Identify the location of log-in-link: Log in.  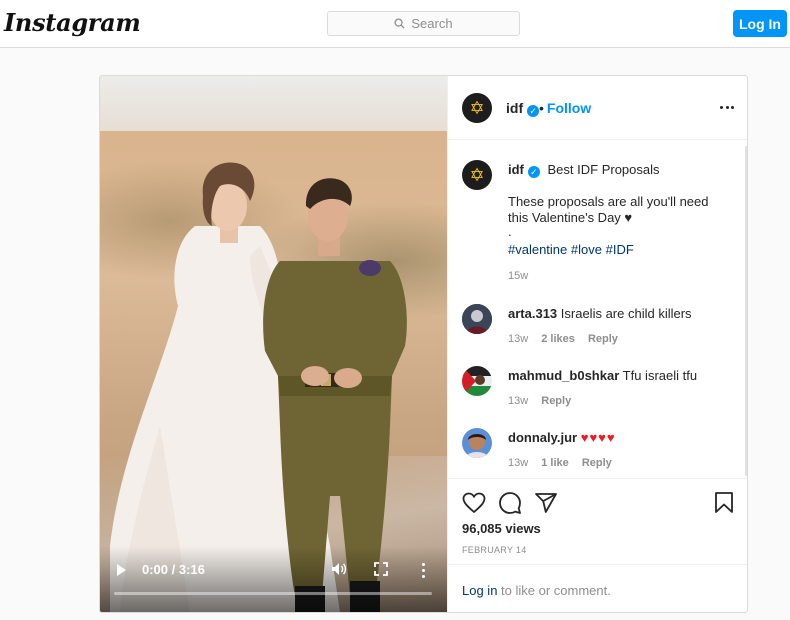
(479, 590).